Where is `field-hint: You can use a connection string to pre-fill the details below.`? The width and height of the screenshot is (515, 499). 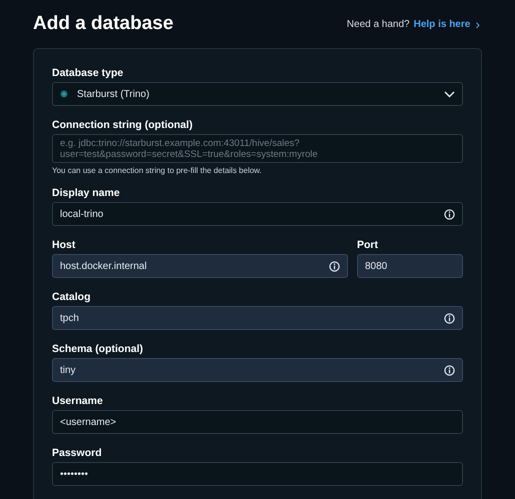
field-hint: You can use a connection string to pre-fill the details below. is located at coordinates (157, 171).